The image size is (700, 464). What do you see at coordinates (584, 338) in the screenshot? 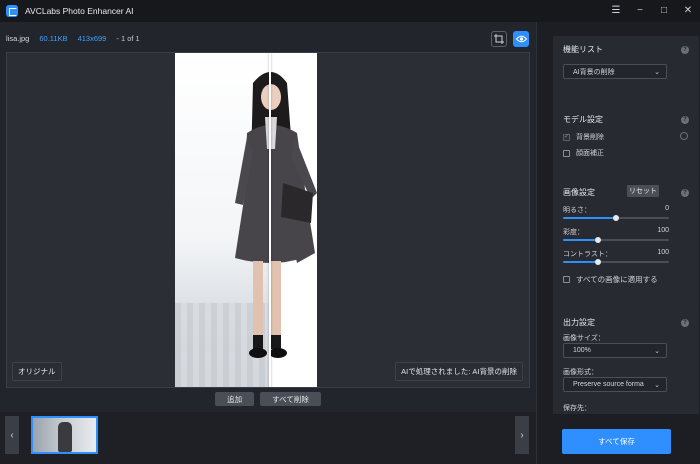
I see `image-size-label: 画像サイズ：` at bounding box center [584, 338].